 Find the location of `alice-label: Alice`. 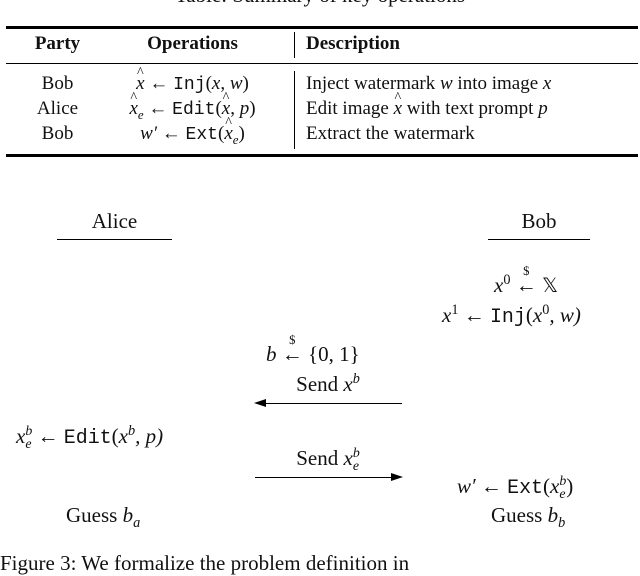

alice-label: Alice is located at coordinates (114, 221).